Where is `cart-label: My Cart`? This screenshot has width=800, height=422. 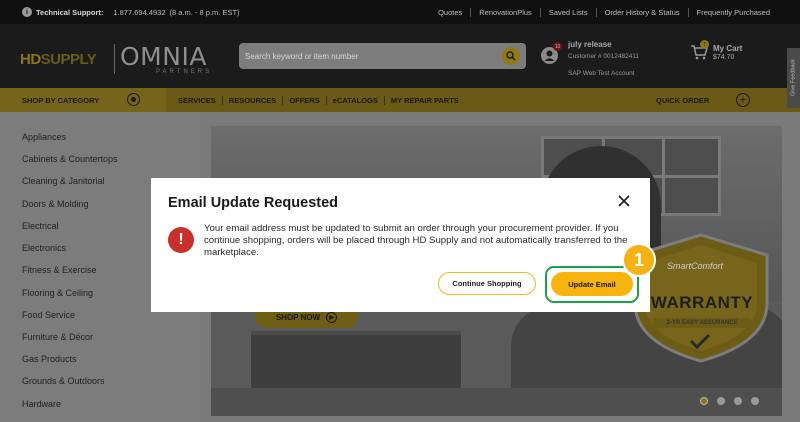 cart-label: My Cart is located at coordinates (728, 48).